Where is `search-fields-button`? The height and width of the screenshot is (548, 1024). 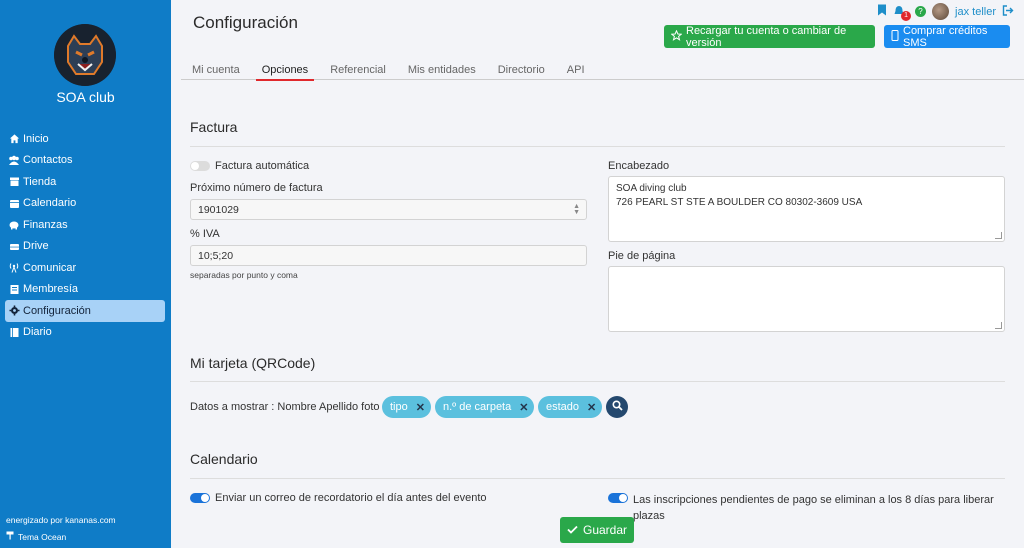 search-fields-button is located at coordinates (617, 407).